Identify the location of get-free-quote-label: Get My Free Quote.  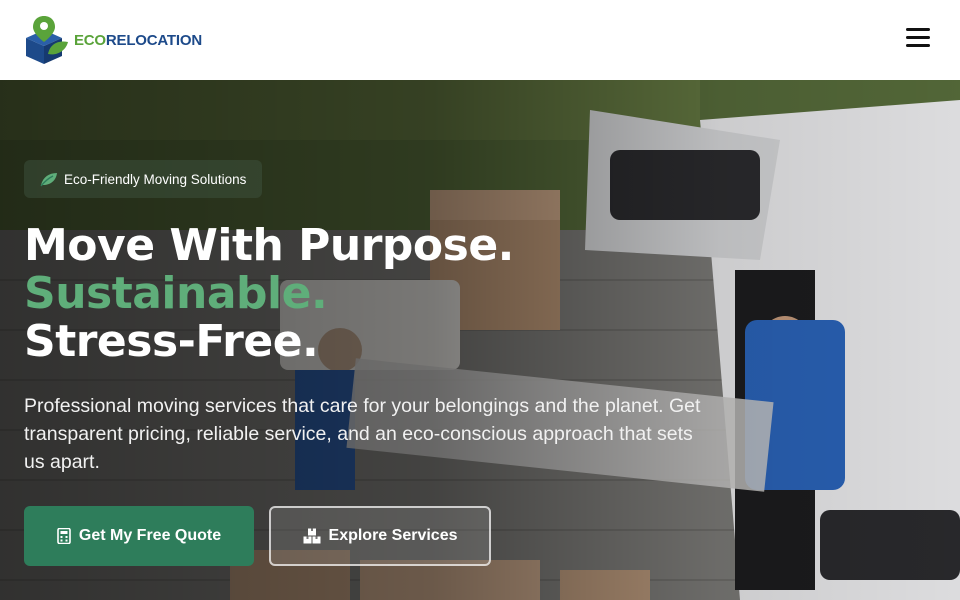
(150, 535).